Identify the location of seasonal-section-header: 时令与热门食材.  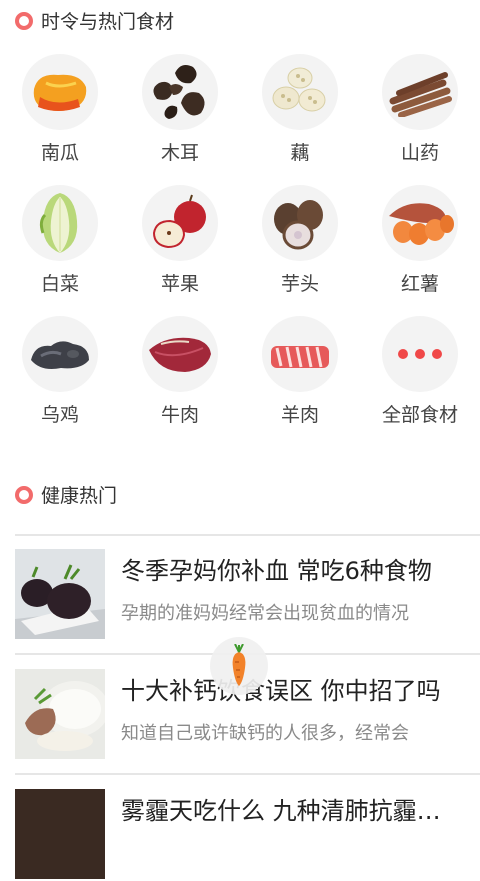
(94, 20).